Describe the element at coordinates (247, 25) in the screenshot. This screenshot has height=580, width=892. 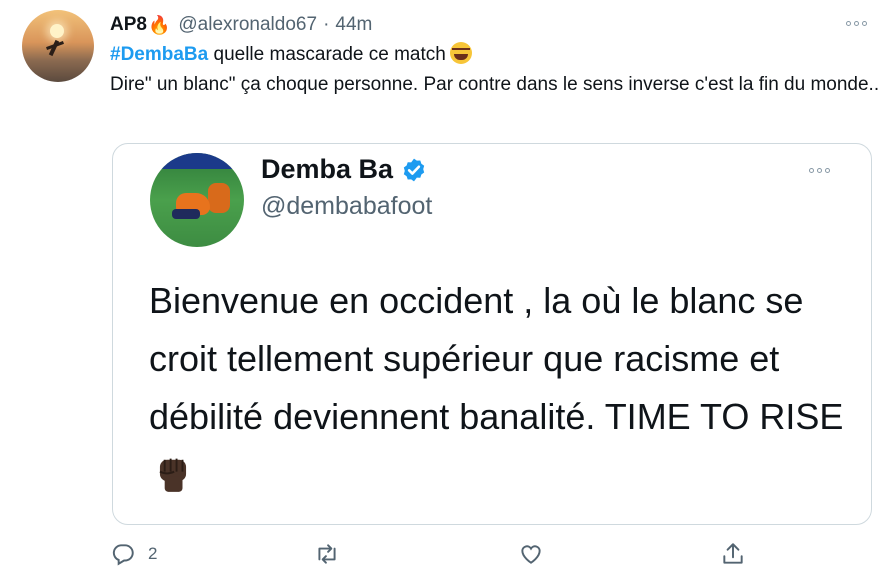
I see `author-handle: @alexronaldo67` at that location.